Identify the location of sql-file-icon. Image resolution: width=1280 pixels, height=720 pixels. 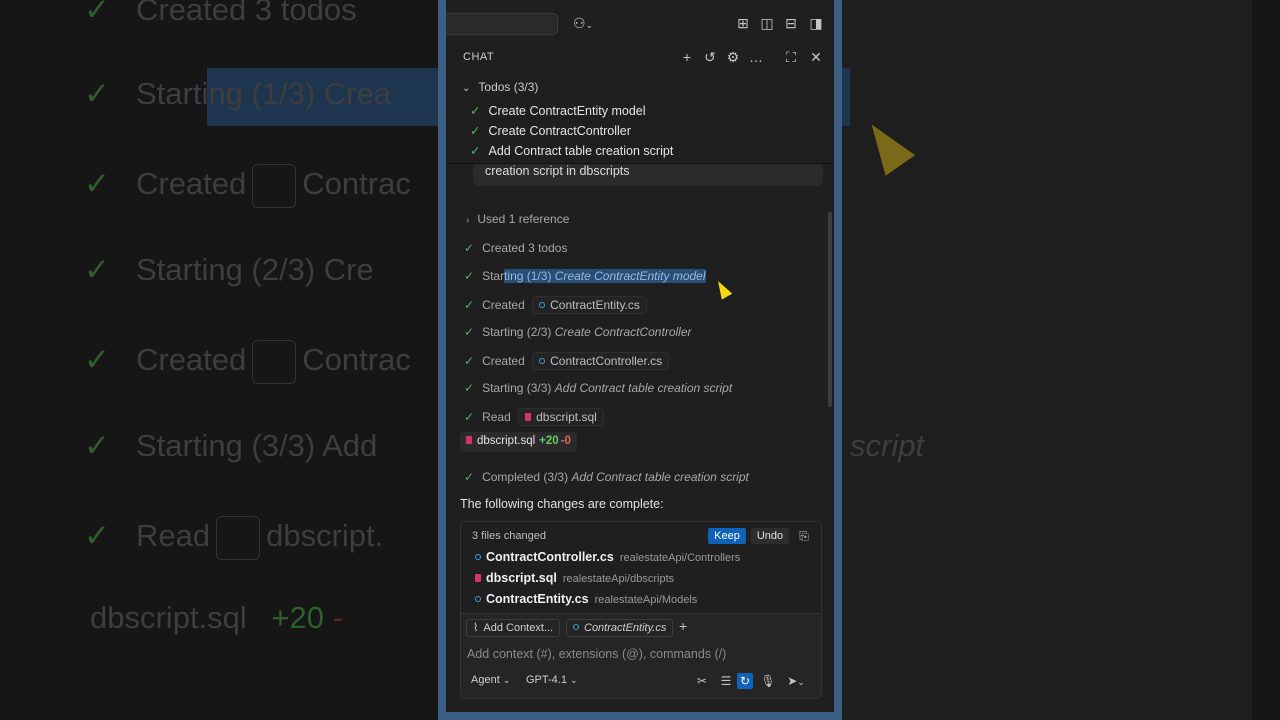
(528, 417).